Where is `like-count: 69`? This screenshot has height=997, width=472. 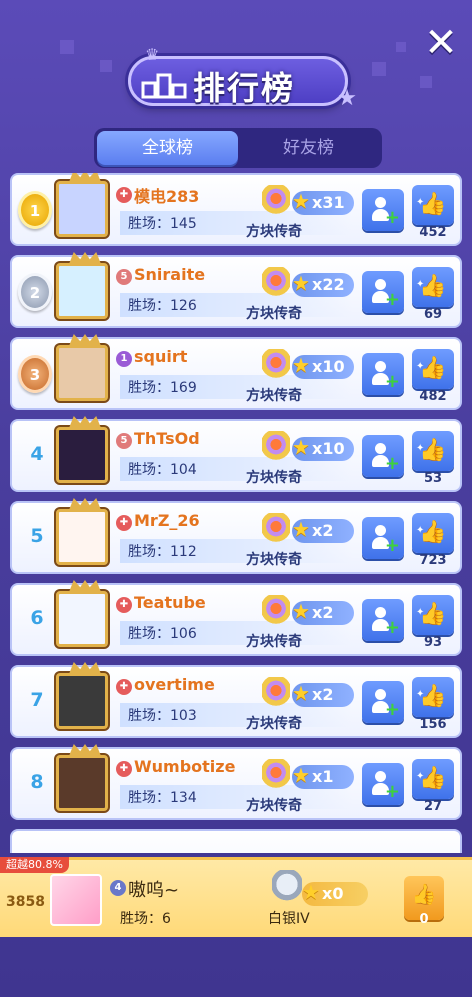 like-count: 69 is located at coordinates (433, 314).